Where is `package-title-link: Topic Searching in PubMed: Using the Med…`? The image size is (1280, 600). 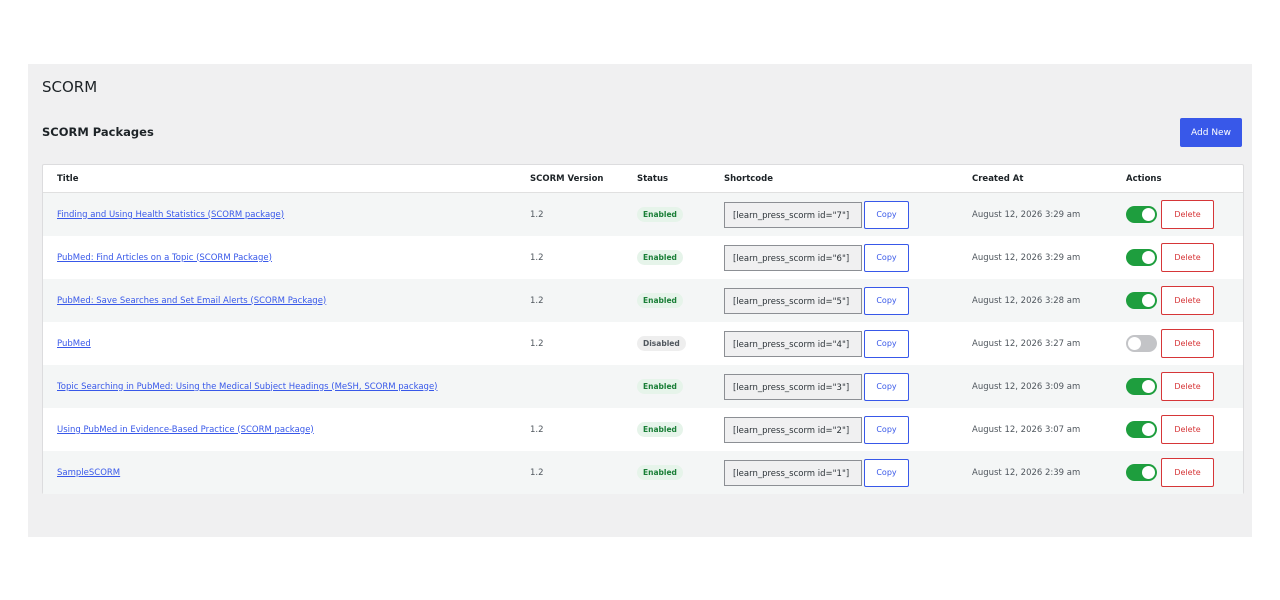
package-title-link: Topic Searching in PubMed: Using the Med… is located at coordinates (247, 387).